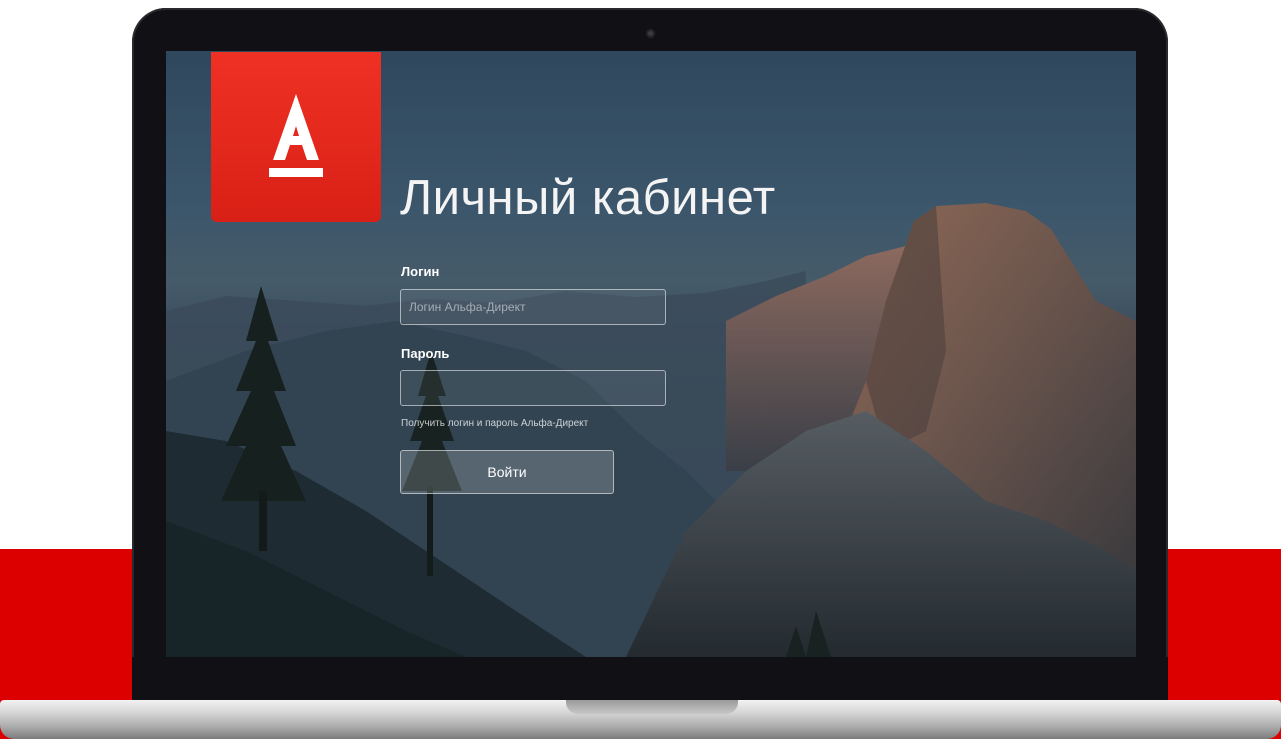  Describe the element at coordinates (296, 137) in the screenshot. I see `alfa-bank-logo-icon` at that location.